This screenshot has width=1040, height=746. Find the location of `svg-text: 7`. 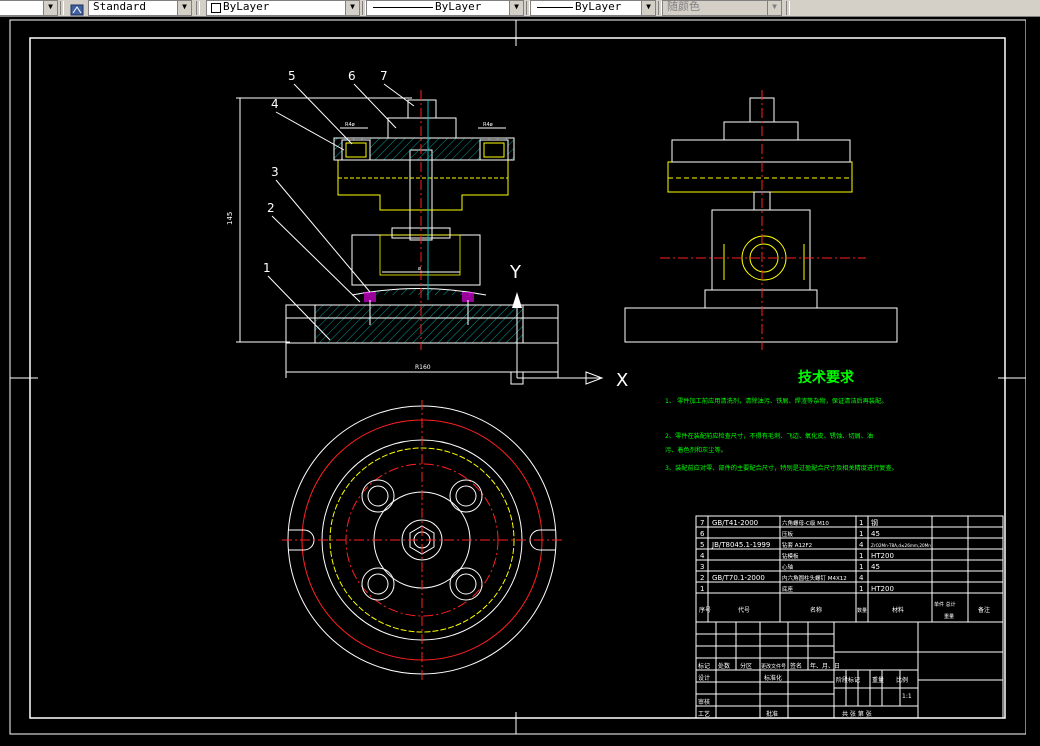

svg-text: 7 is located at coordinates (702, 523).